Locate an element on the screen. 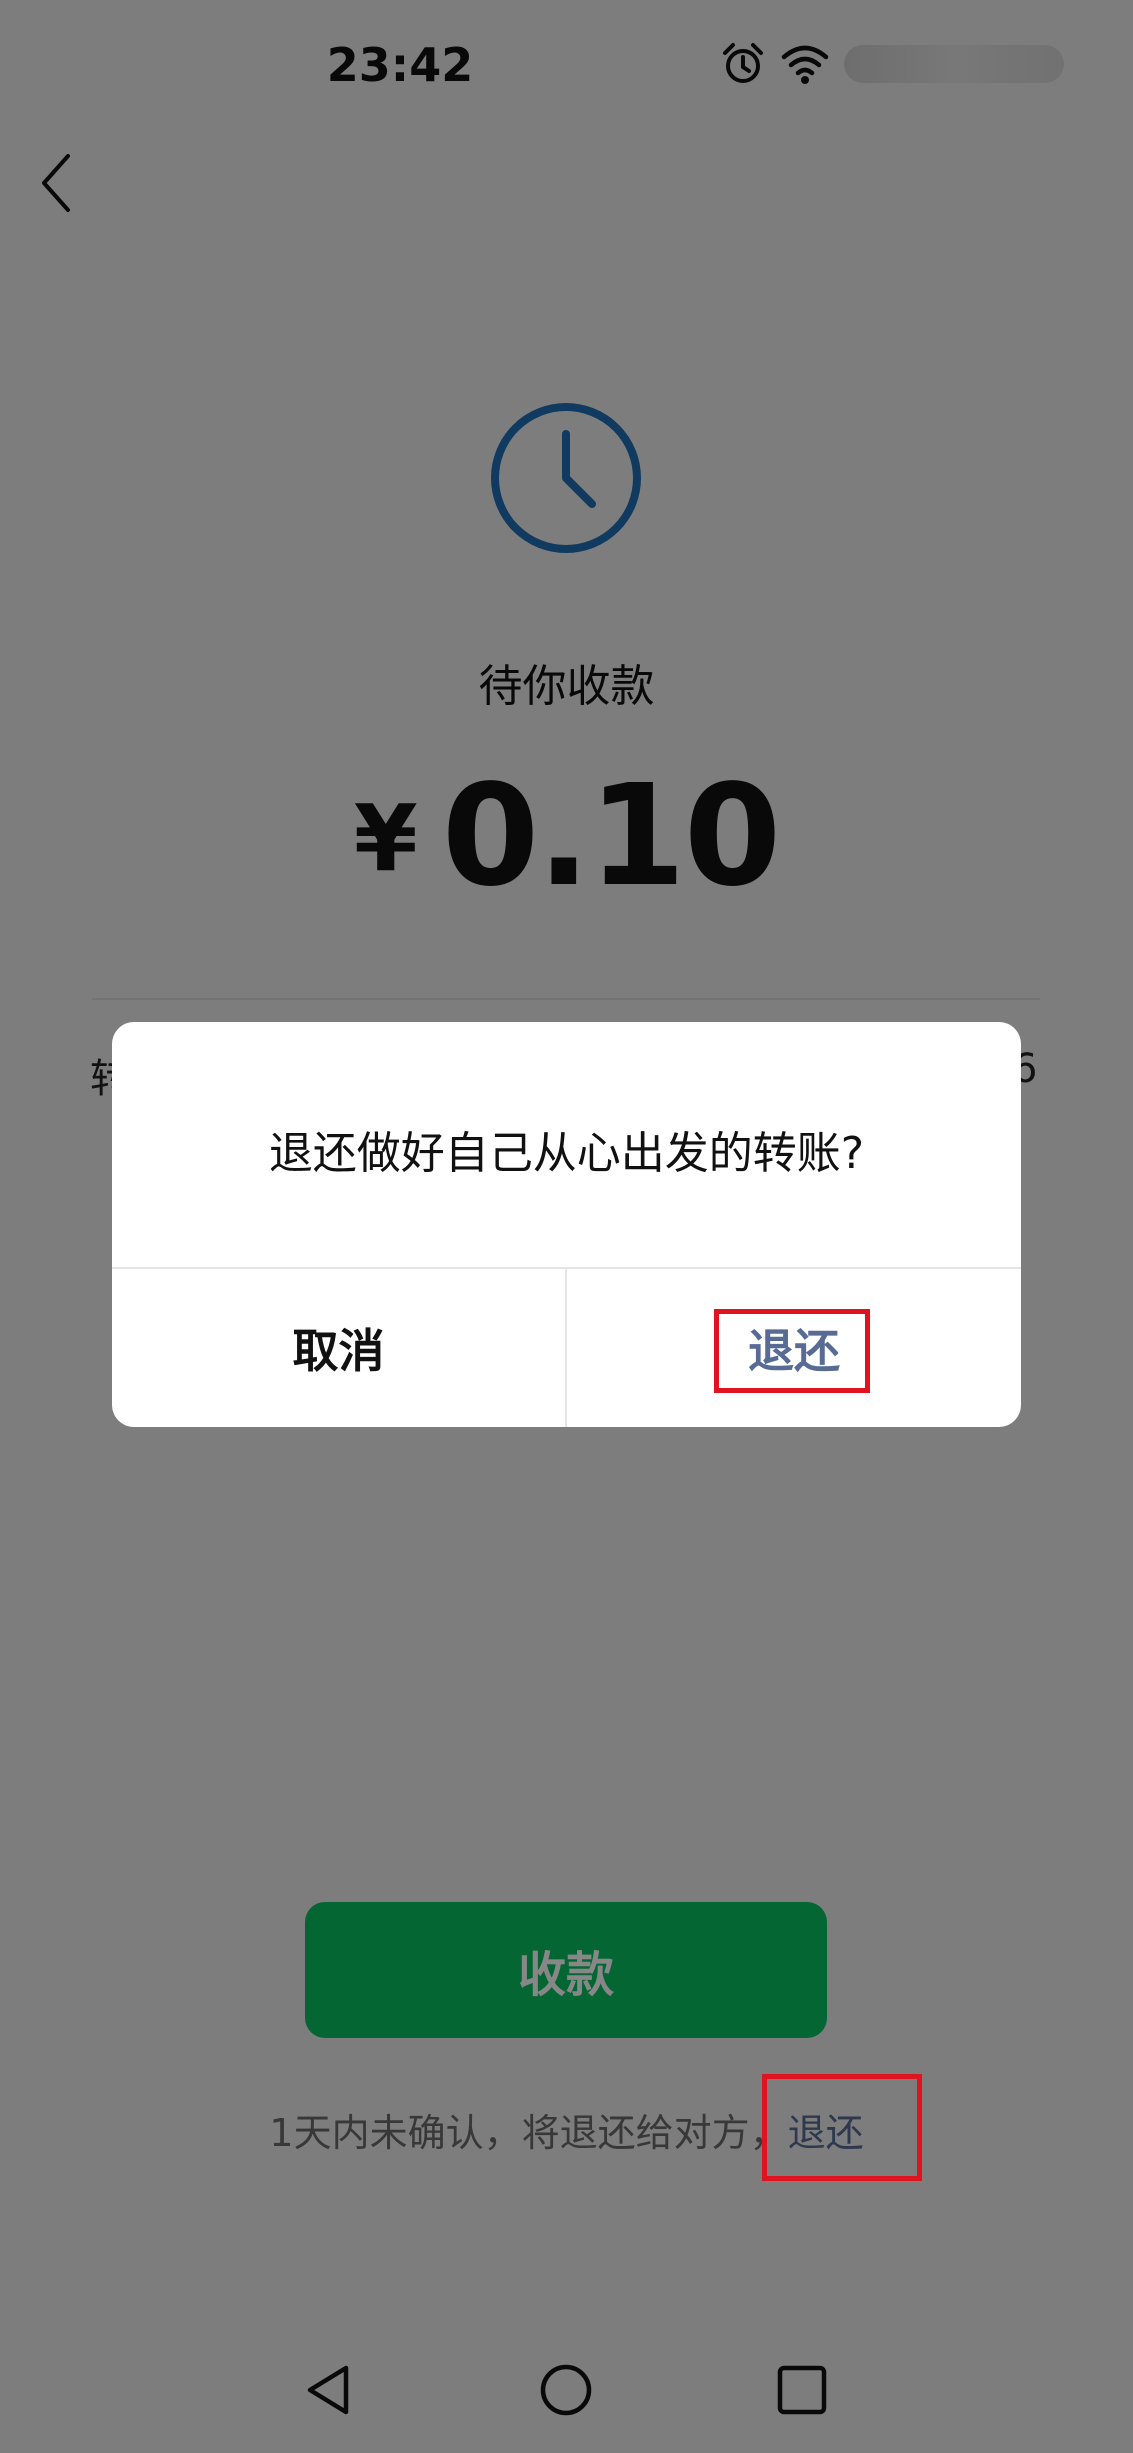 This screenshot has height=2453, width=1133. highlight-box-return-link is located at coordinates (842, 2127).